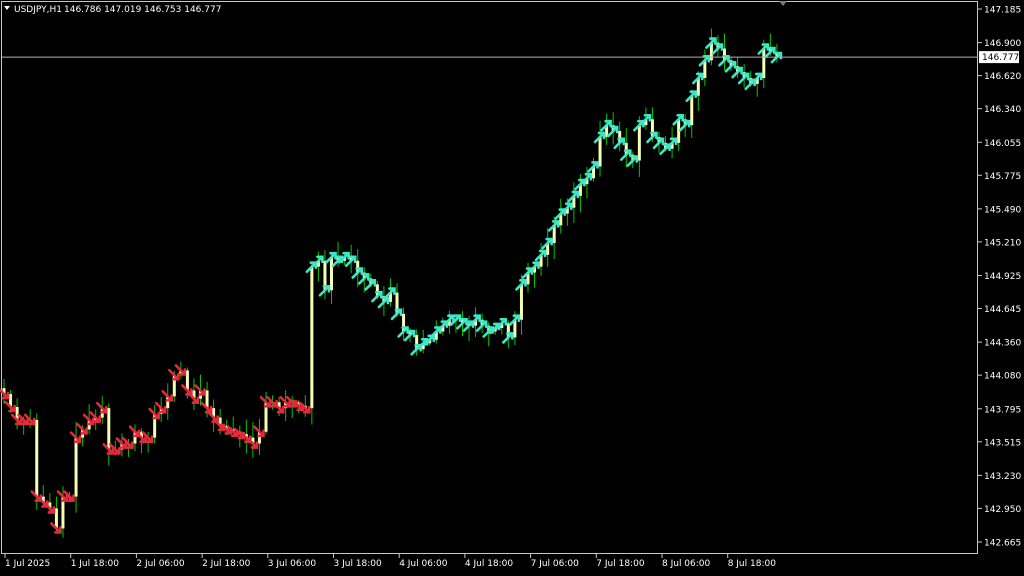  I want to click on y-tick-label: 142.665, so click(1002, 544).